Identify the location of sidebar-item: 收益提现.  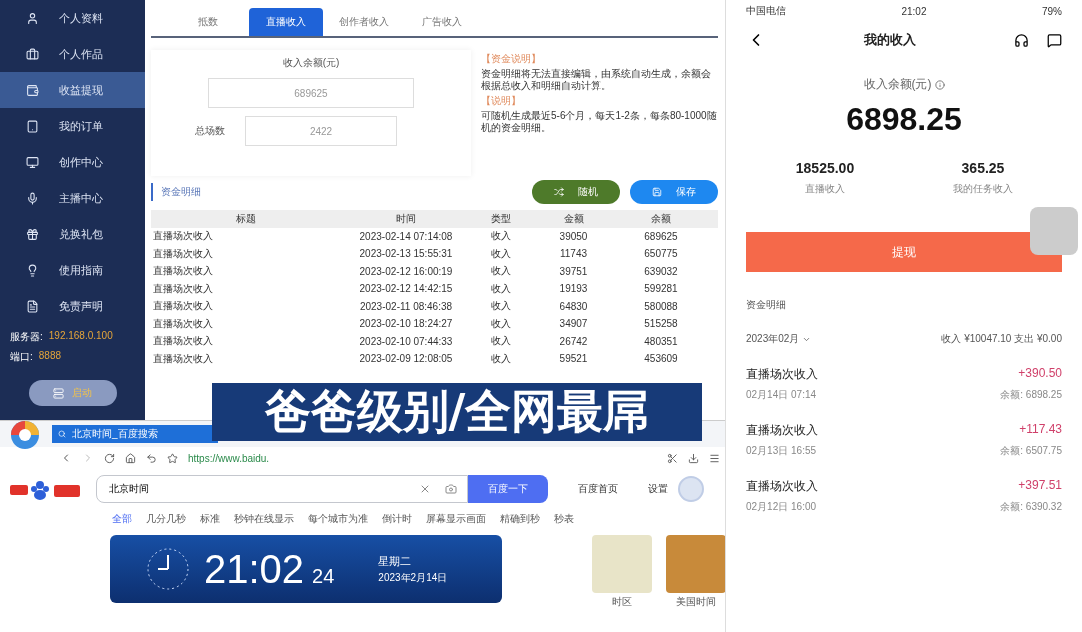
(72, 90).